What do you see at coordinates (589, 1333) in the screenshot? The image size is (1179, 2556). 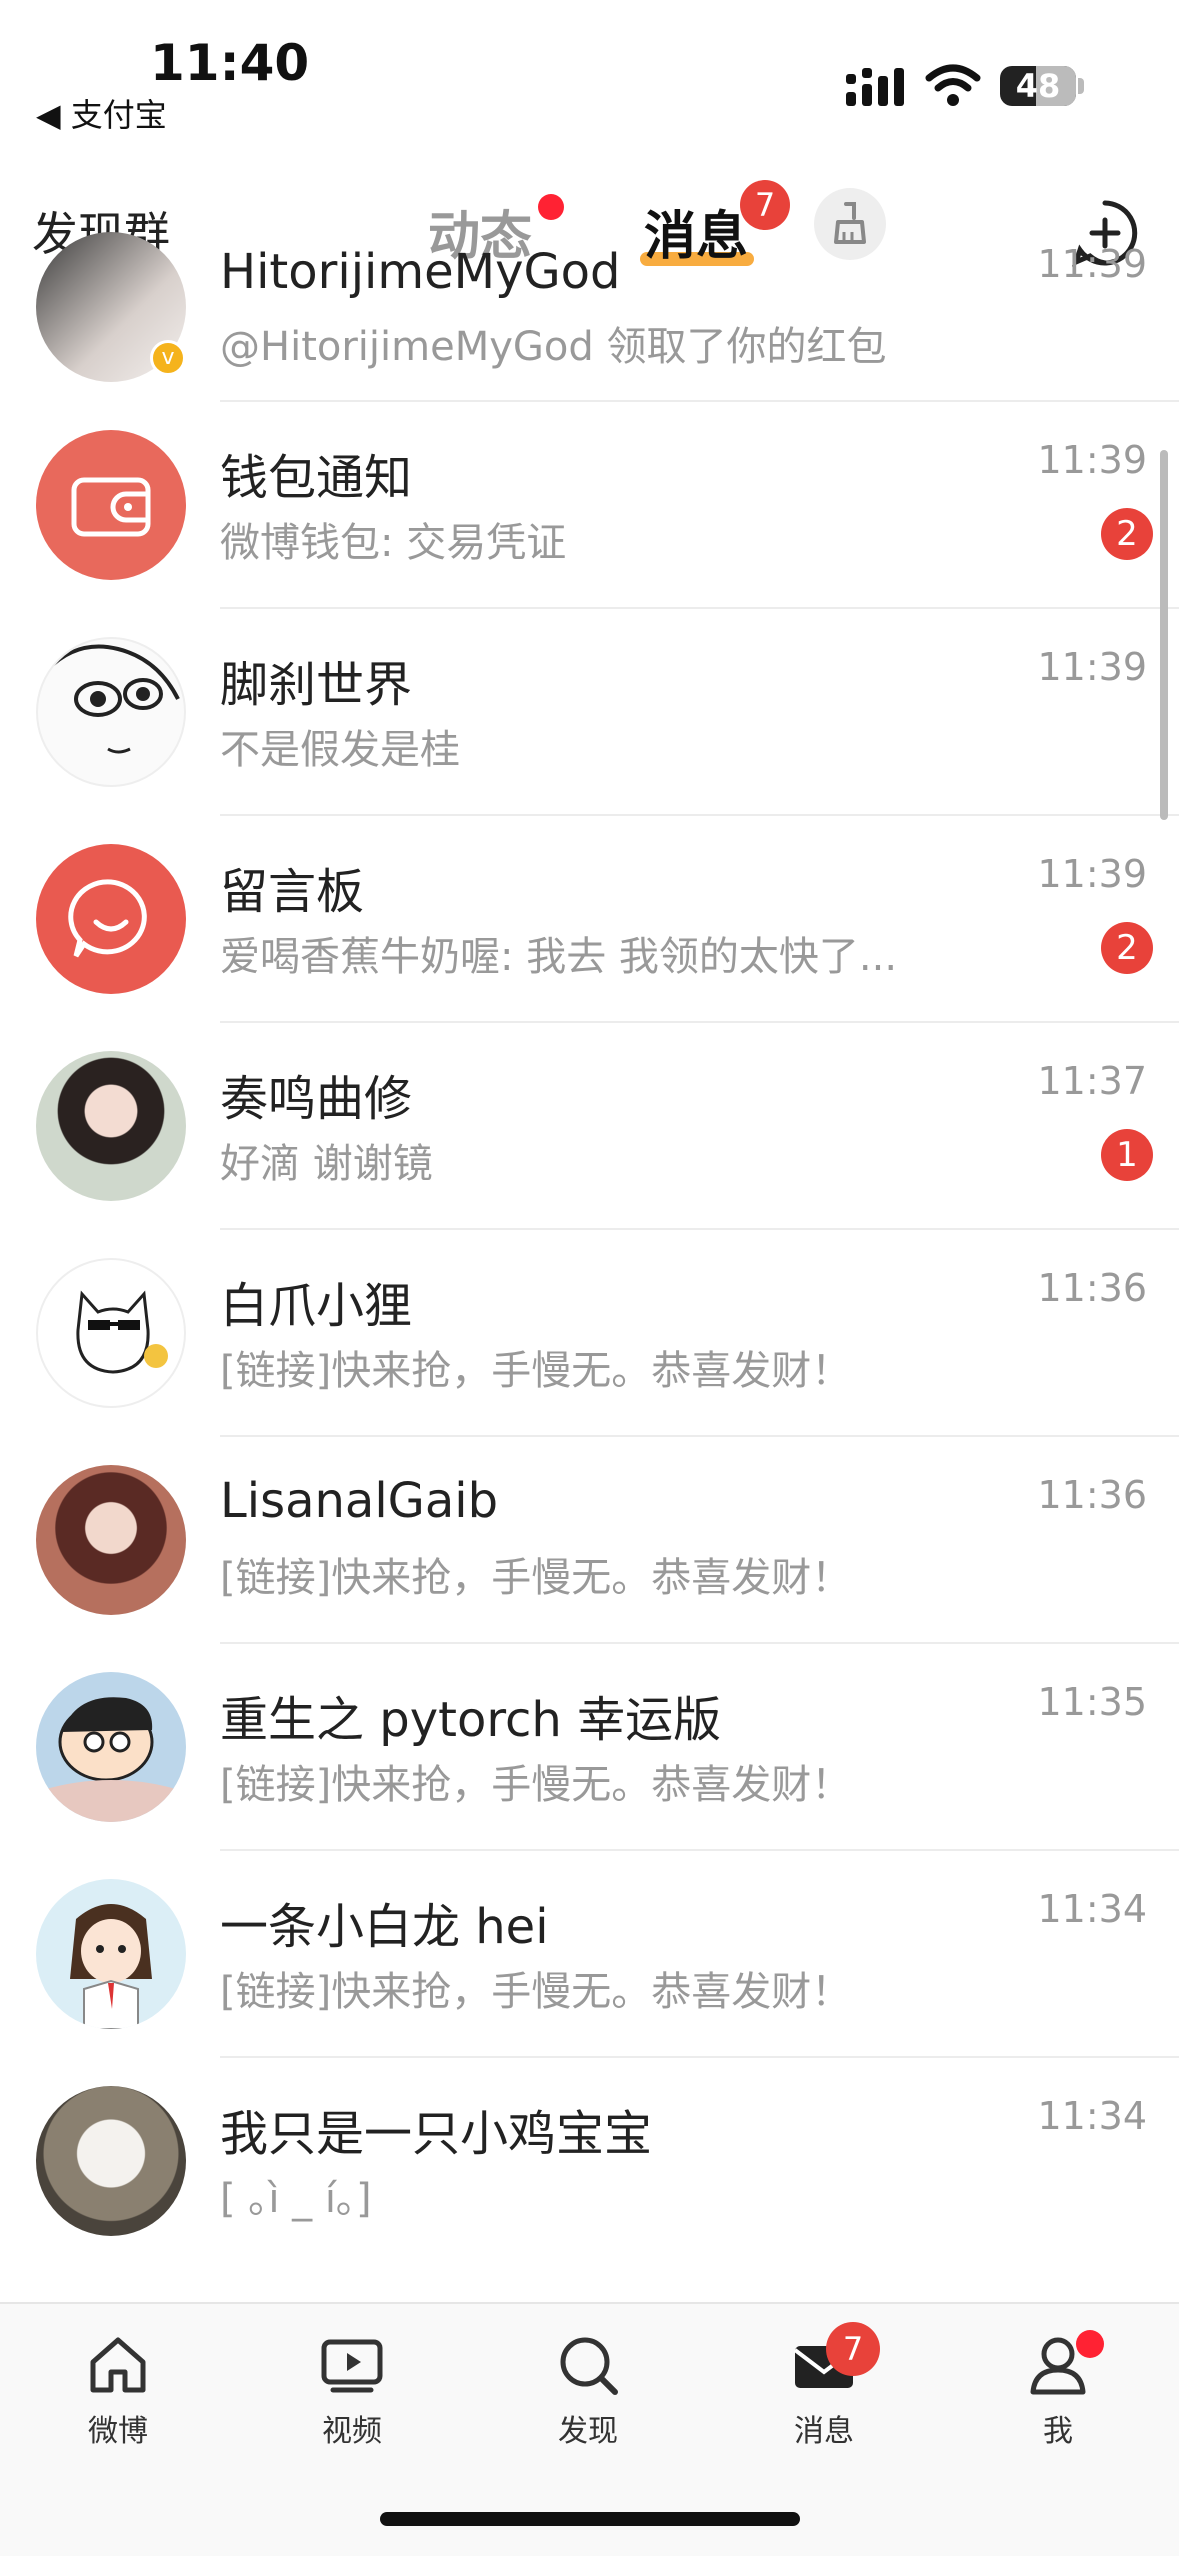 I see `conversation-row: 白爪小狸 [链接]快来抢，手慢无。恭喜发财！ 11:36` at bounding box center [589, 1333].